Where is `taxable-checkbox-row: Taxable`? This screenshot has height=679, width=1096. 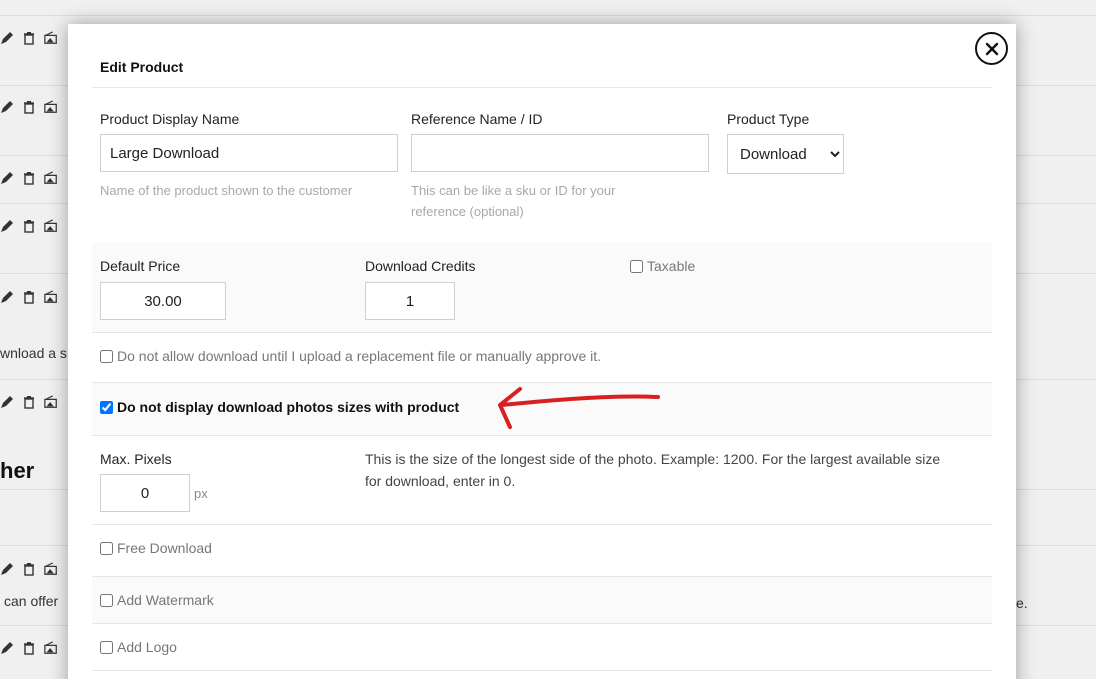
taxable-checkbox-row: Taxable is located at coordinates (662, 266).